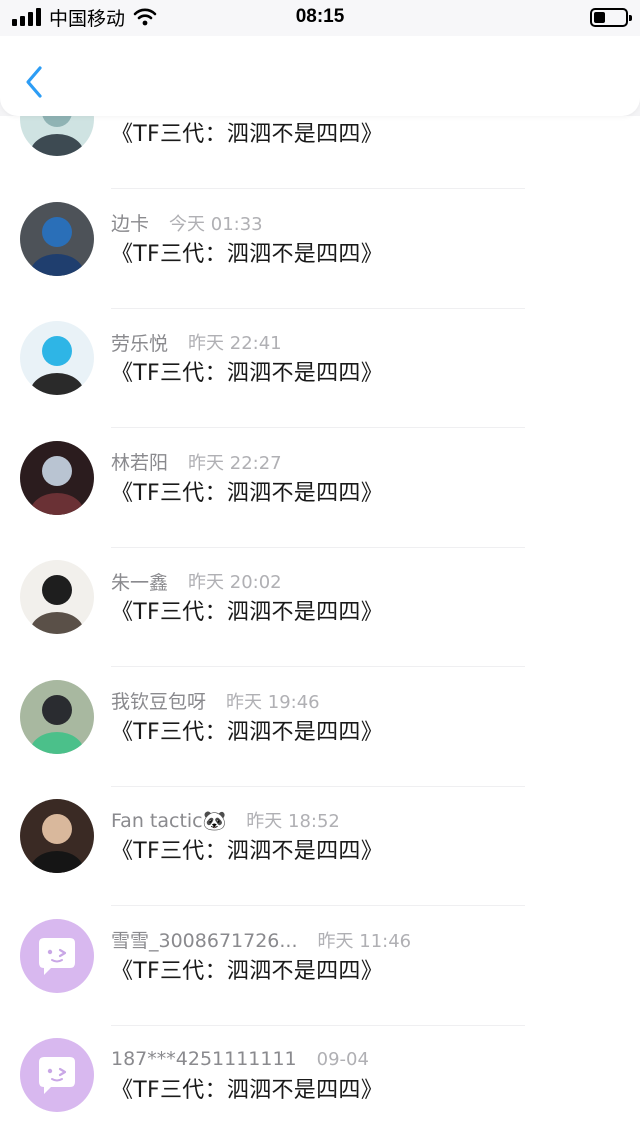 The height and width of the screenshot is (1138, 640). I want to click on sender-name: 劳乐悦, so click(139, 342).